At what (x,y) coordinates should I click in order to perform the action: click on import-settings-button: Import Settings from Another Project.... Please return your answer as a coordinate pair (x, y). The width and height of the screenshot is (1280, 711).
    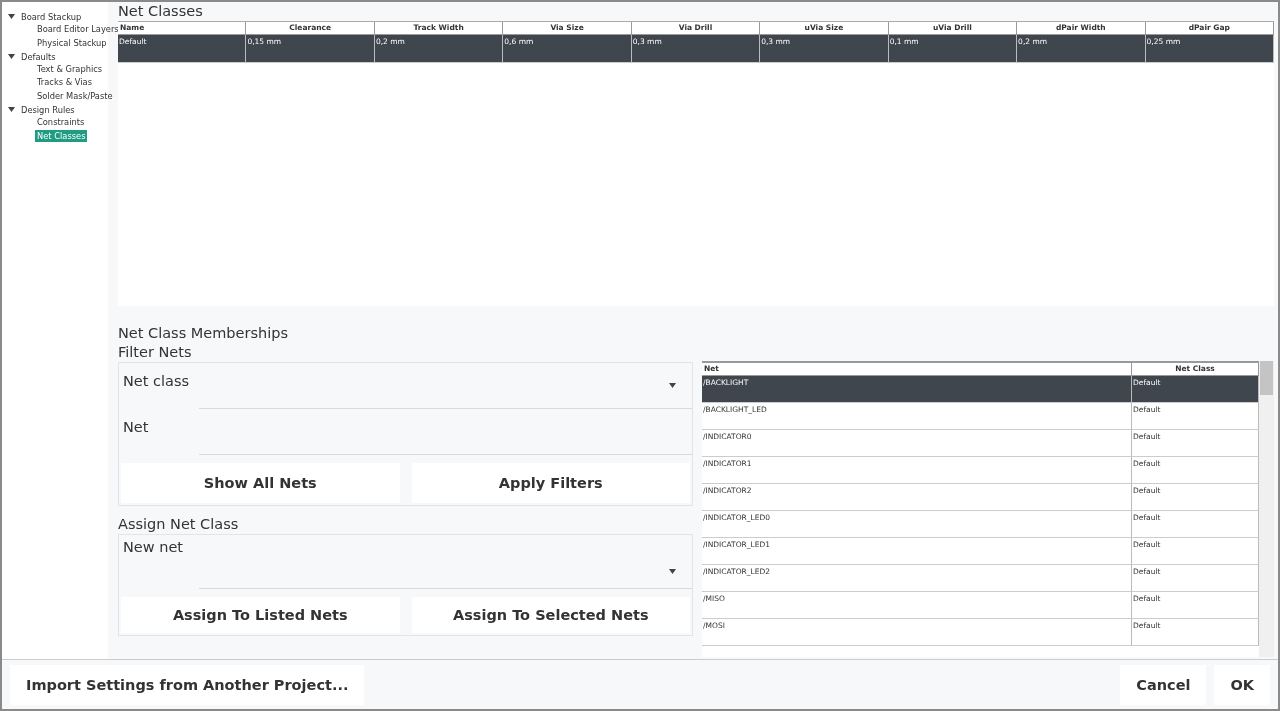
    Looking at the image, I should click on (187, 684).